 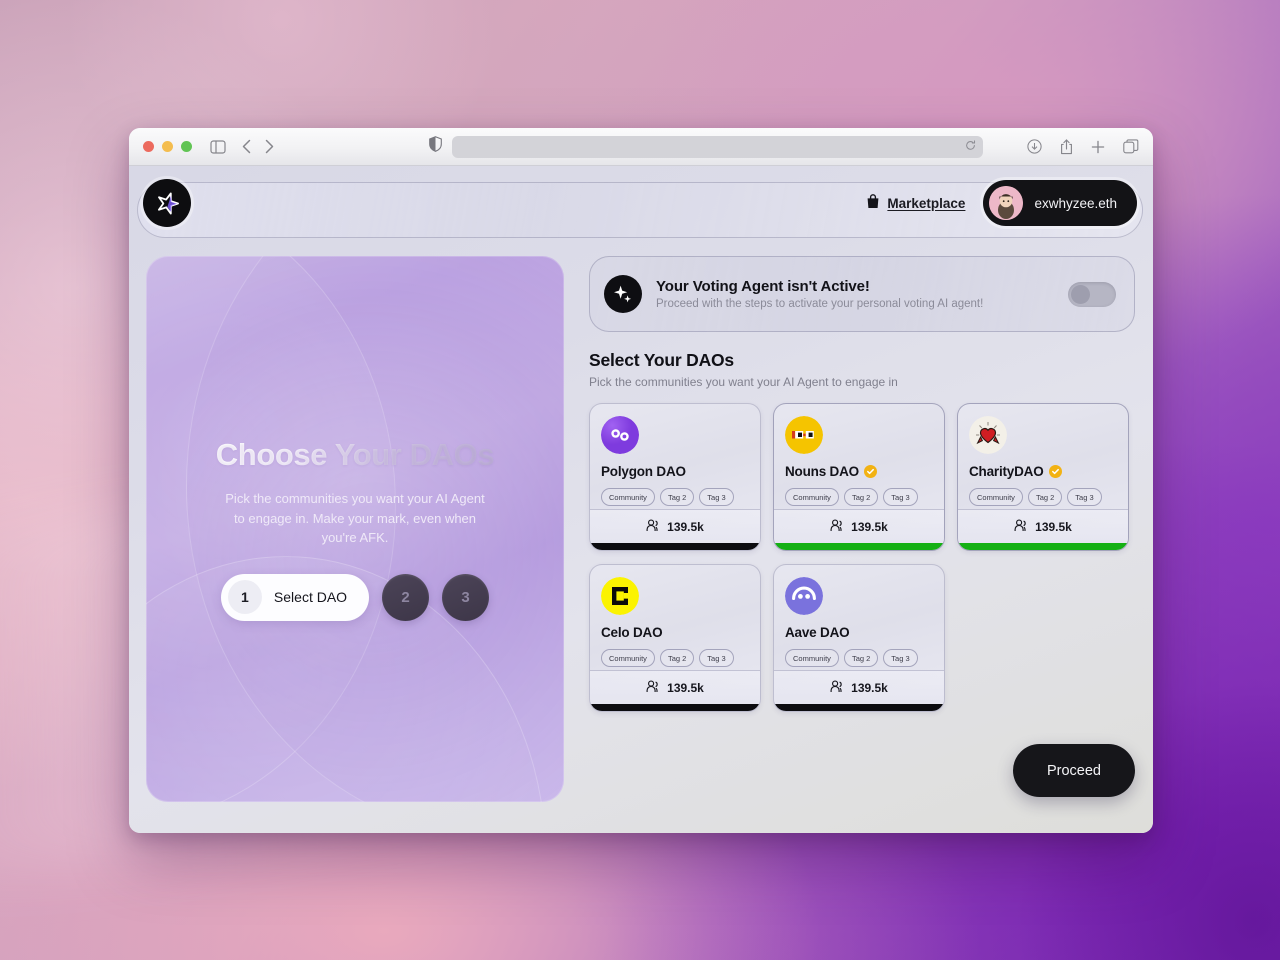 What do you see at coordinates (623, 294) in the screenshot?
I see `sparkle-icon` at bounding box center [623, 294].